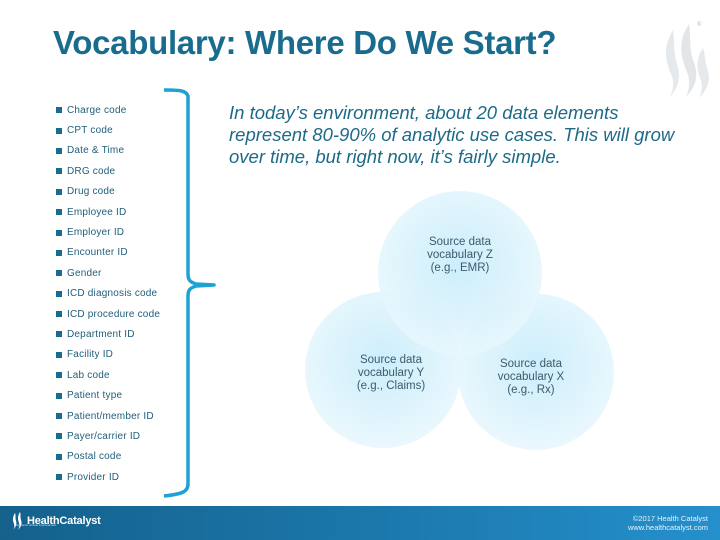 This screenshot has height=540, width=720. I want to click on list-item: Employer ID, so click(108, 232).